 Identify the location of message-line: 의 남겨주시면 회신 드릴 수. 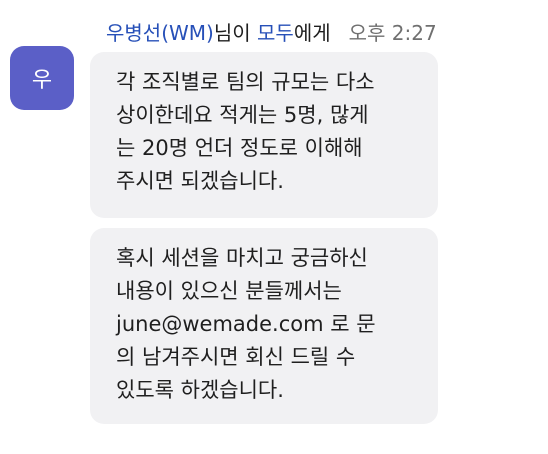
(236, 357).